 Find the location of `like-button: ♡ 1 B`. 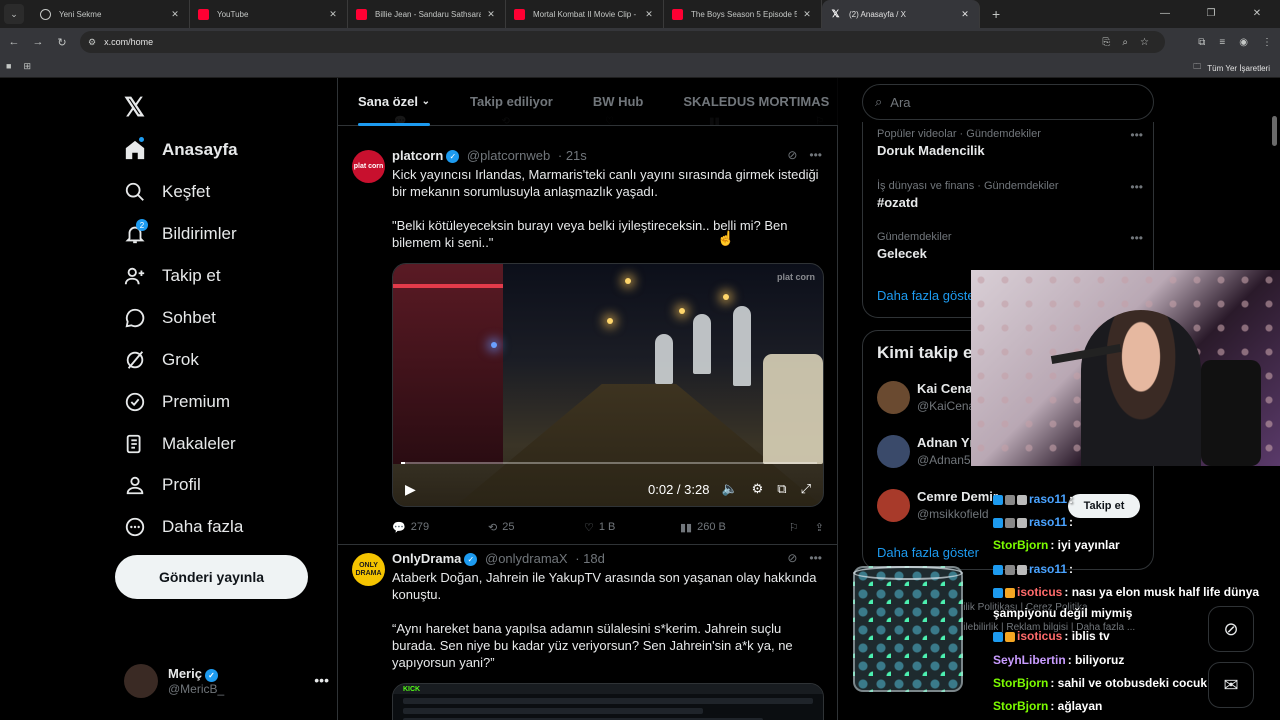

like-button: ♡ 1 B is located at coordinates (632, 527).